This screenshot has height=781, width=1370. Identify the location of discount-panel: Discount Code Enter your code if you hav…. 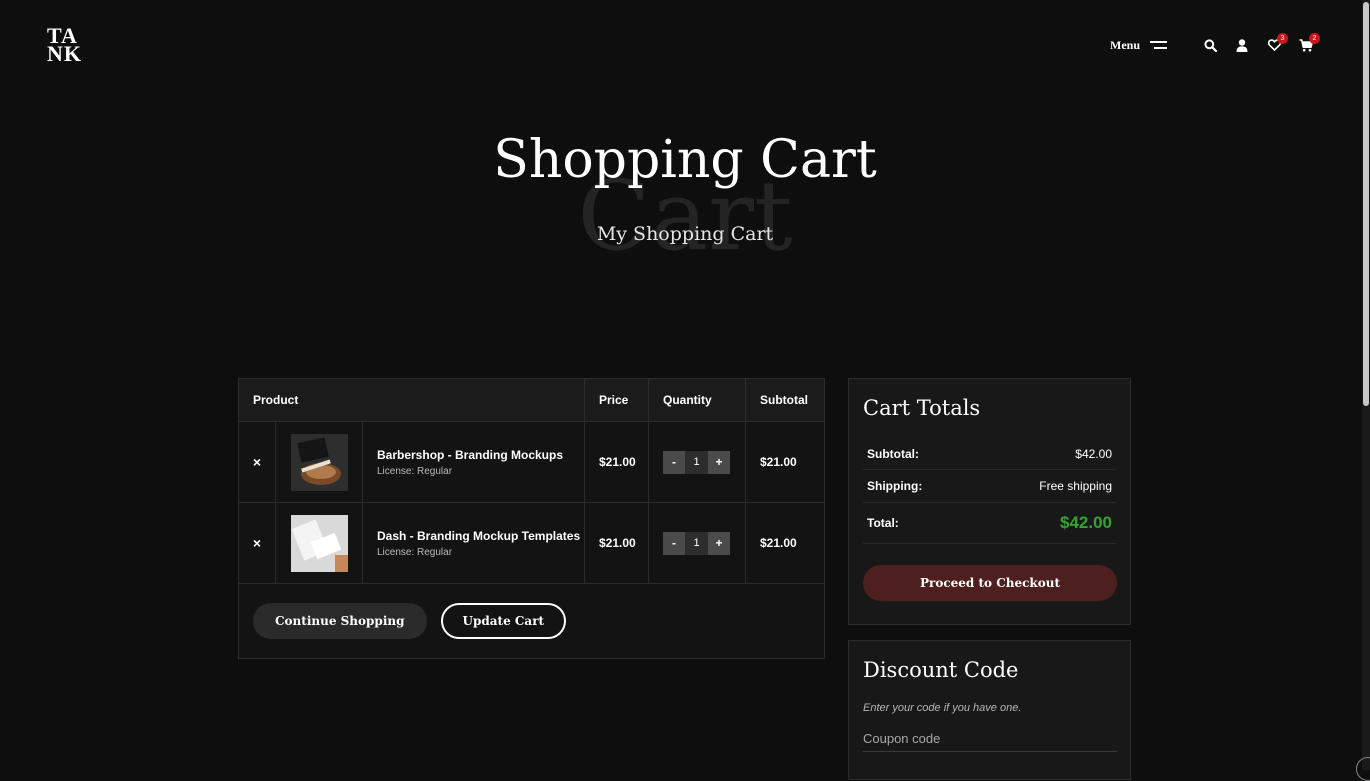
(989, 710).